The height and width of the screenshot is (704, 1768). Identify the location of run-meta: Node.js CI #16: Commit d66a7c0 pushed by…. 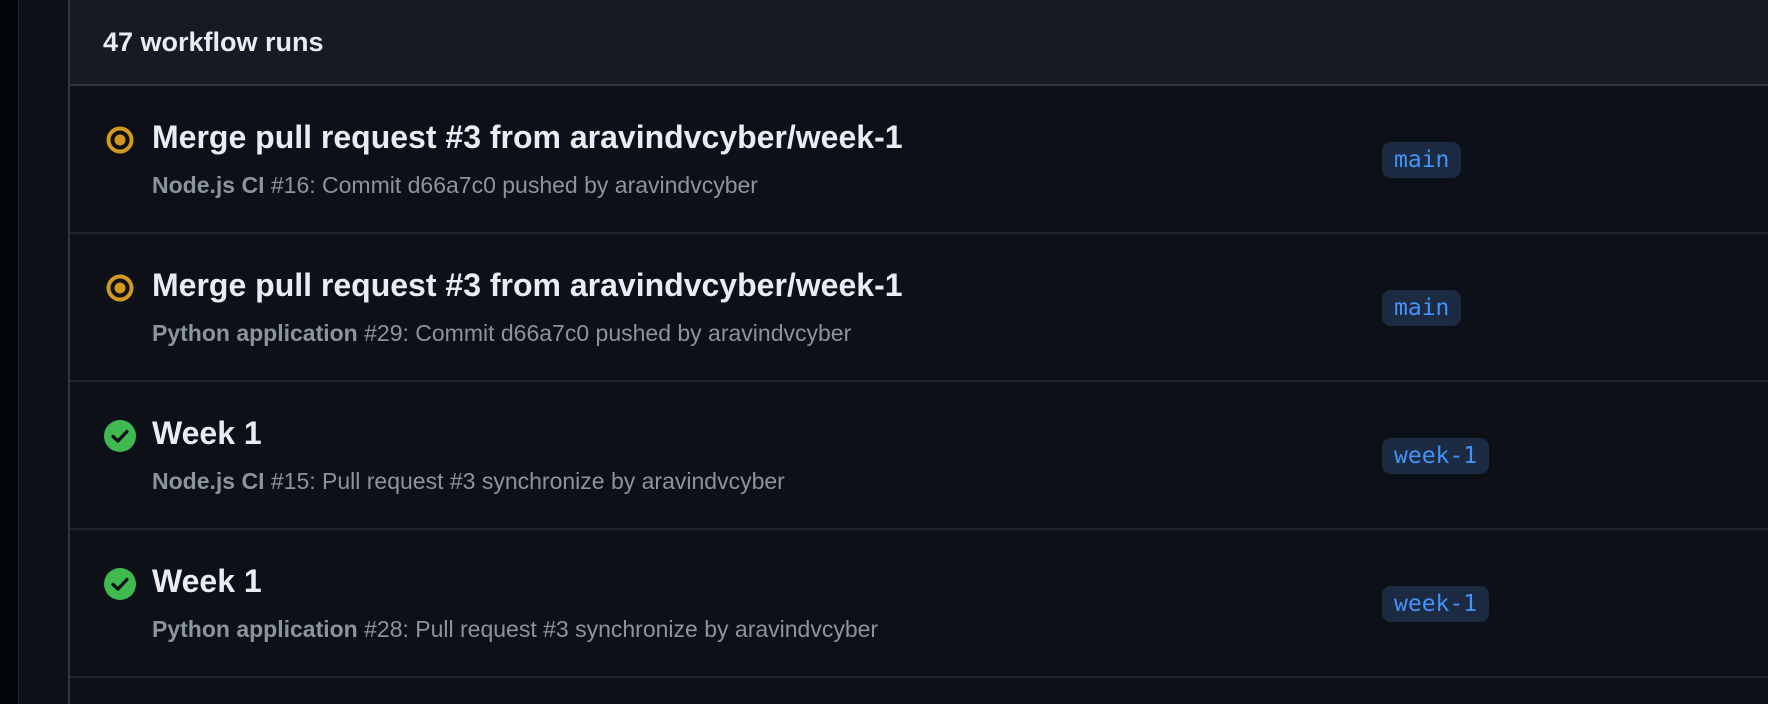
(455, 185).